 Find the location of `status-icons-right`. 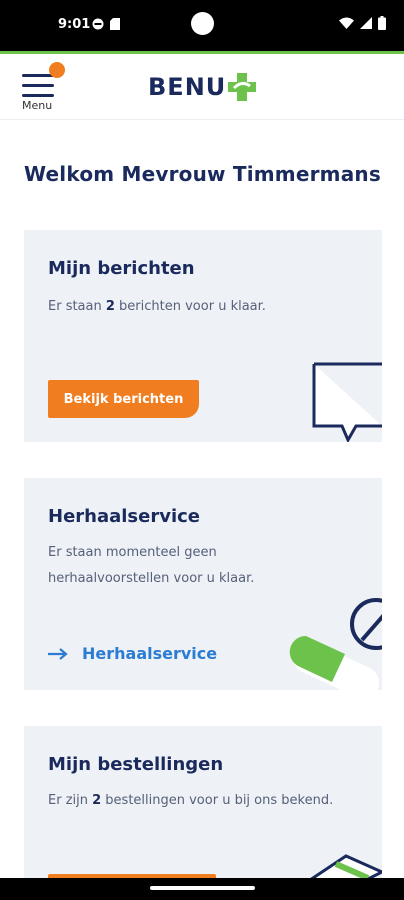

status-icons-right is located at coordinates (362, 23).